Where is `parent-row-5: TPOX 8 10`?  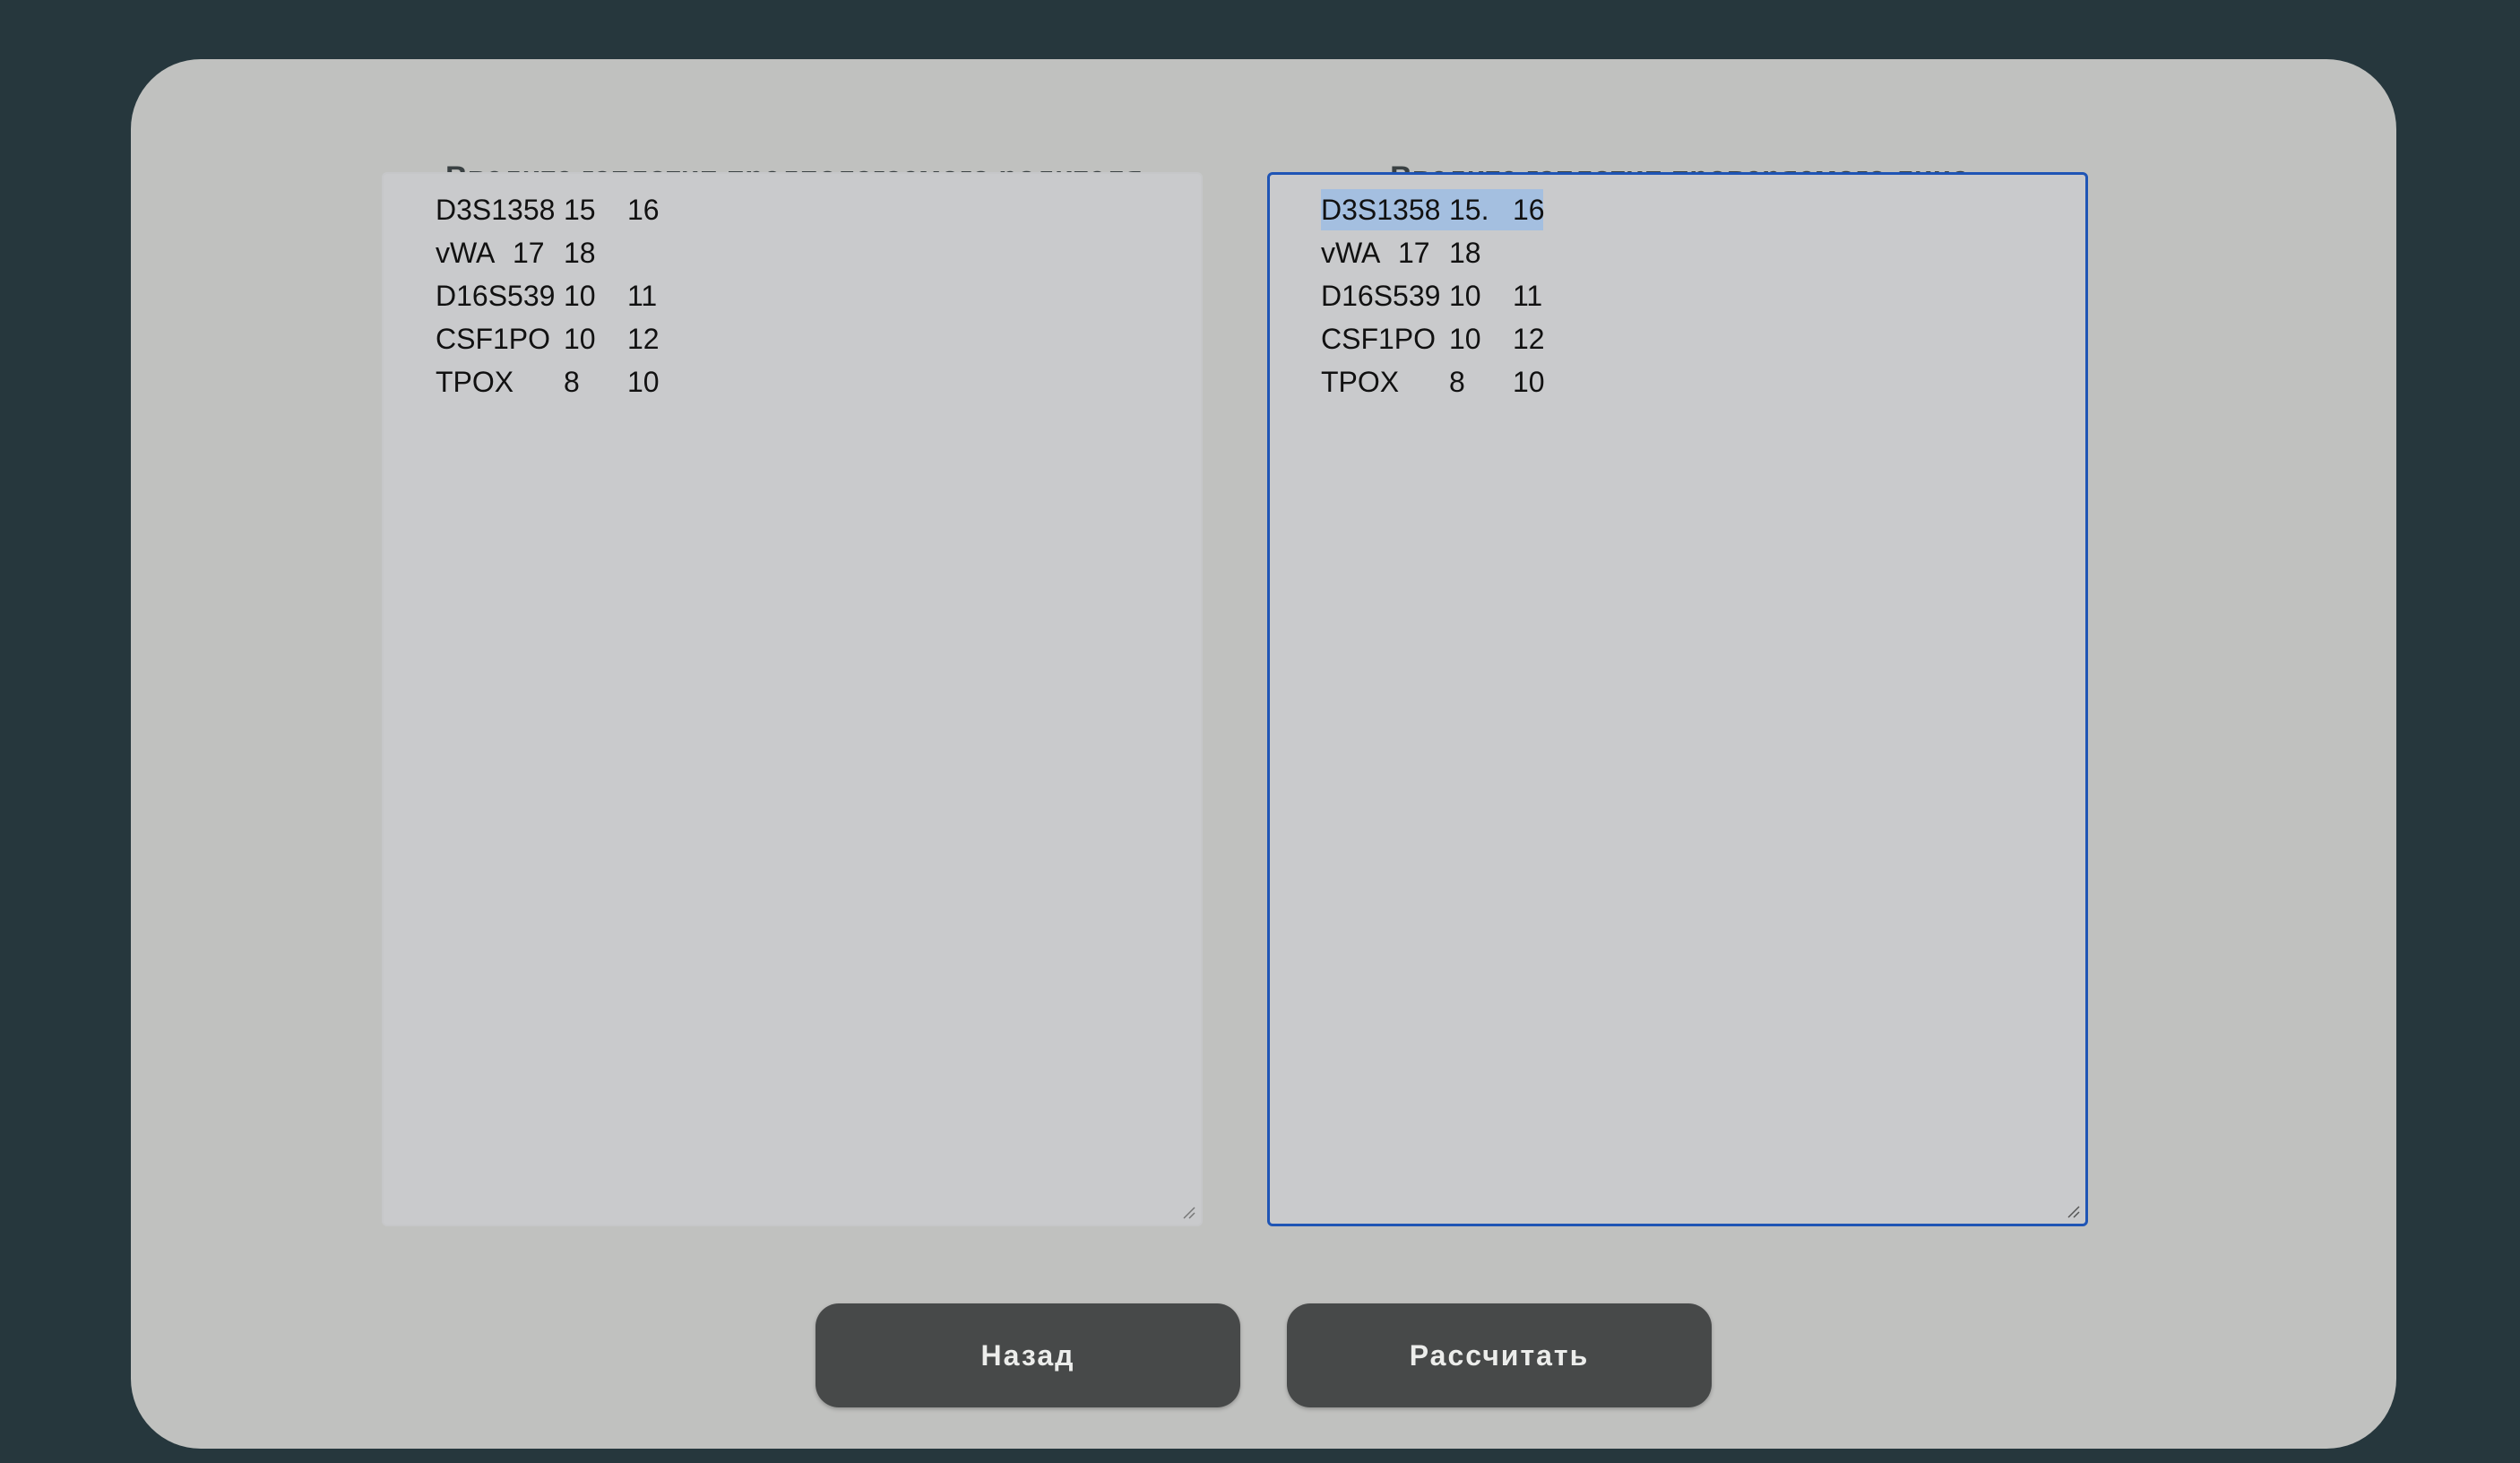
parent-row-5: TPOX 8 10 is located at coordinates (548, 382).